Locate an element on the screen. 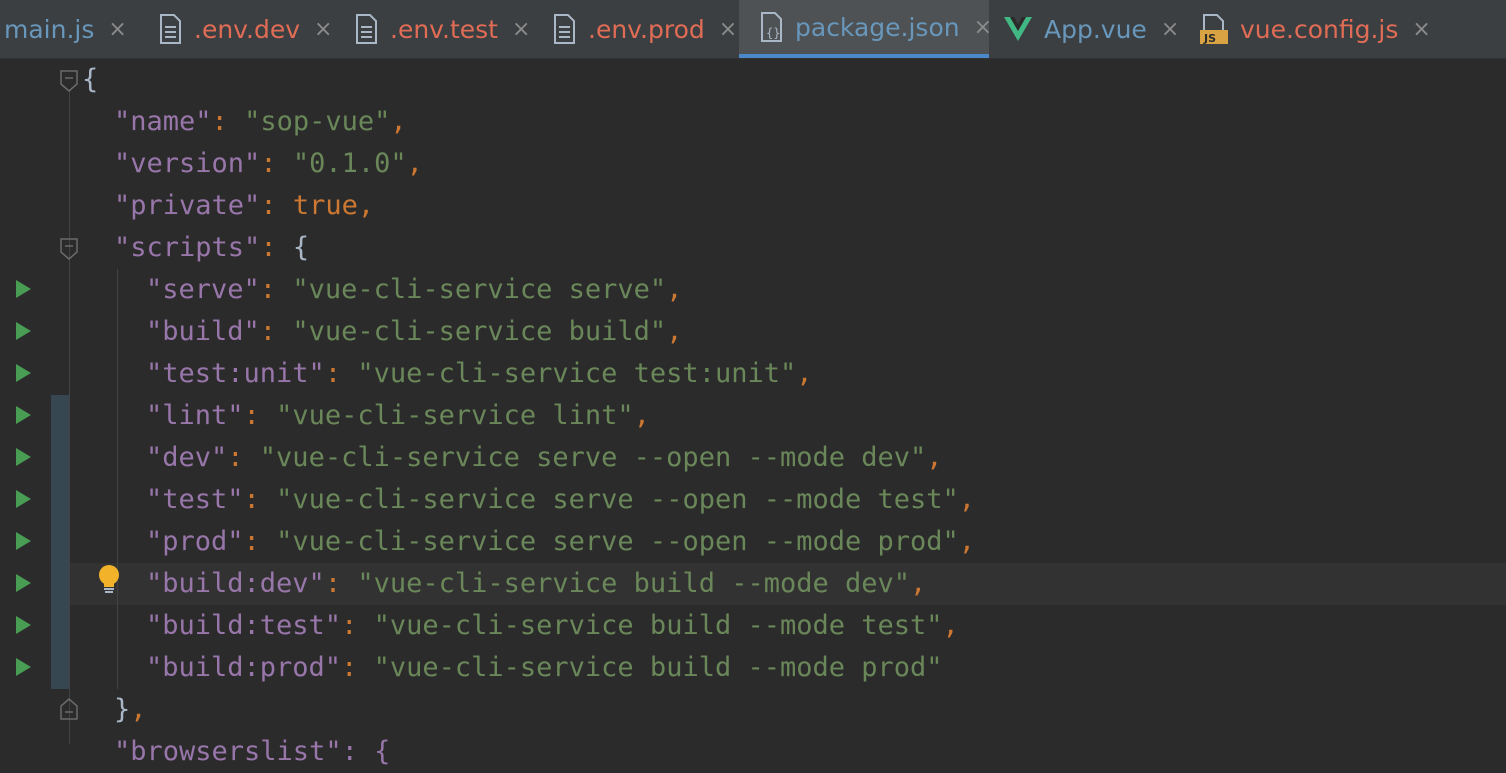 The image size is (1506, 773). tab-env-test: .env.test × is located at coordinates (444, 29).